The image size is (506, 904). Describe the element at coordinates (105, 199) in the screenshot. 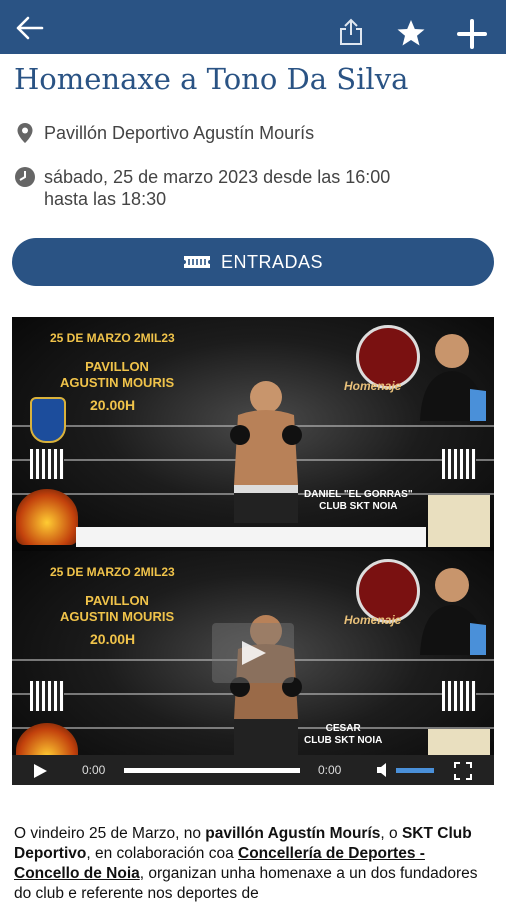

I see `datetime-line-2: hasta las 18:30` at that location.